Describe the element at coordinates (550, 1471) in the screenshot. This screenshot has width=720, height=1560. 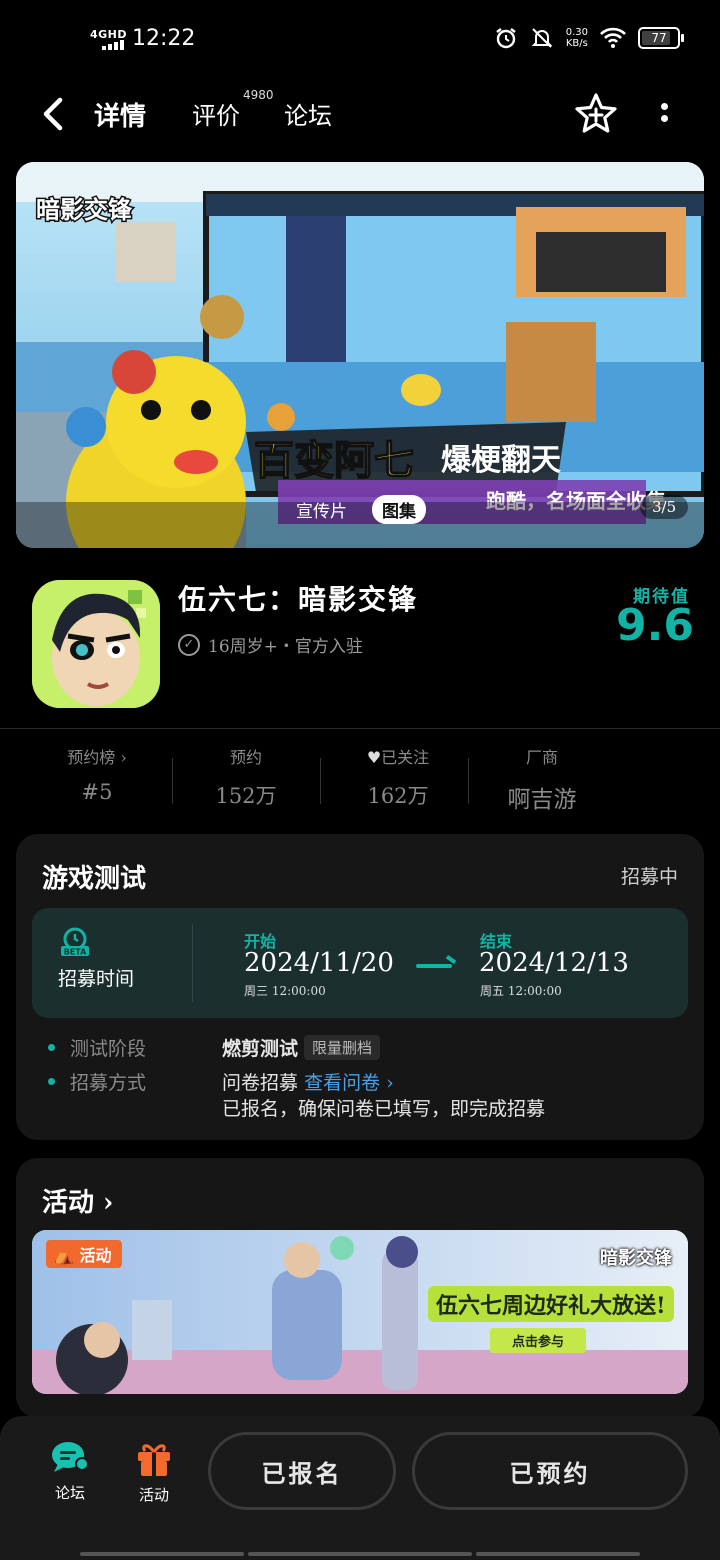
I see `reserved-button: 已预约` at that location.